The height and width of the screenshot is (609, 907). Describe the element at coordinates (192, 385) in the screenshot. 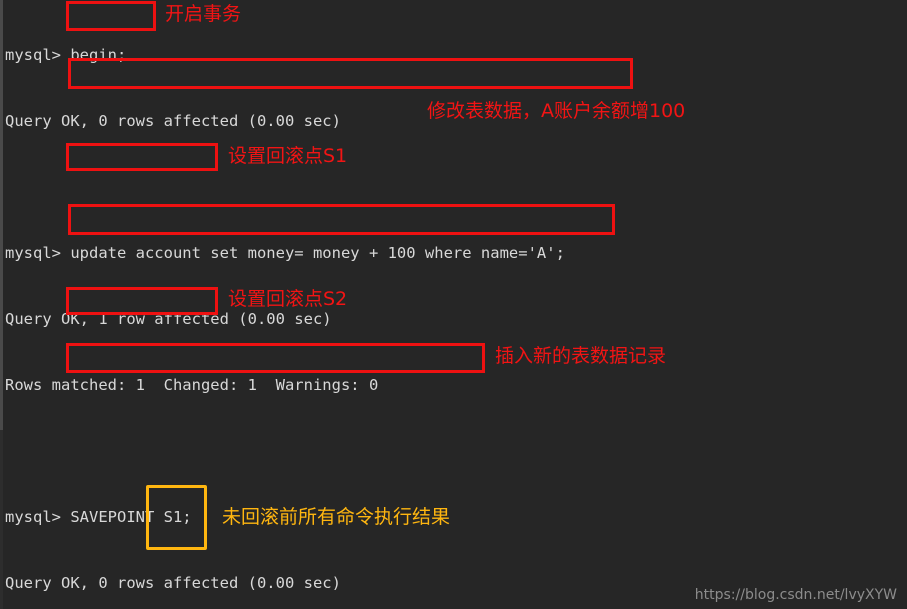

I see `terminal-line: Rows matched: 1 Changed: 1 Warnings: 0` at that location.